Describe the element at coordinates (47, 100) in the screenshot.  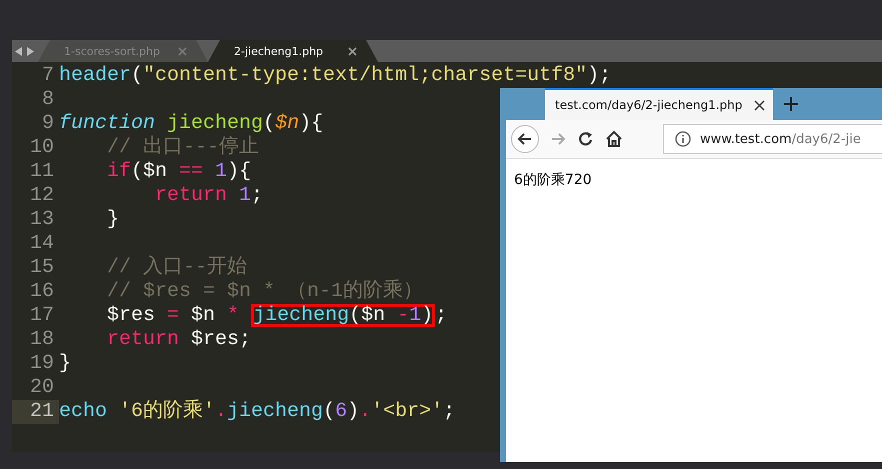
I see `line-number: 8` at that location.